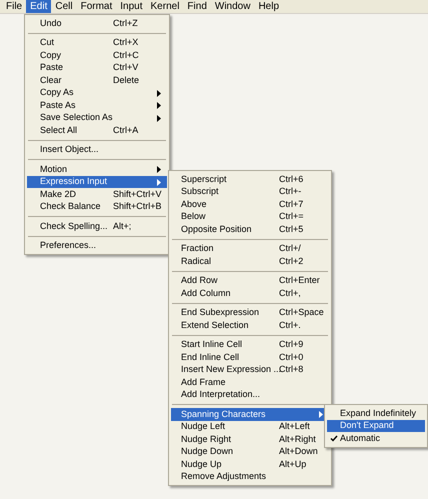  Describe the element at coordinates (97, 80) in the screenshot. I see `menu-item: Clear Delete` at that location.